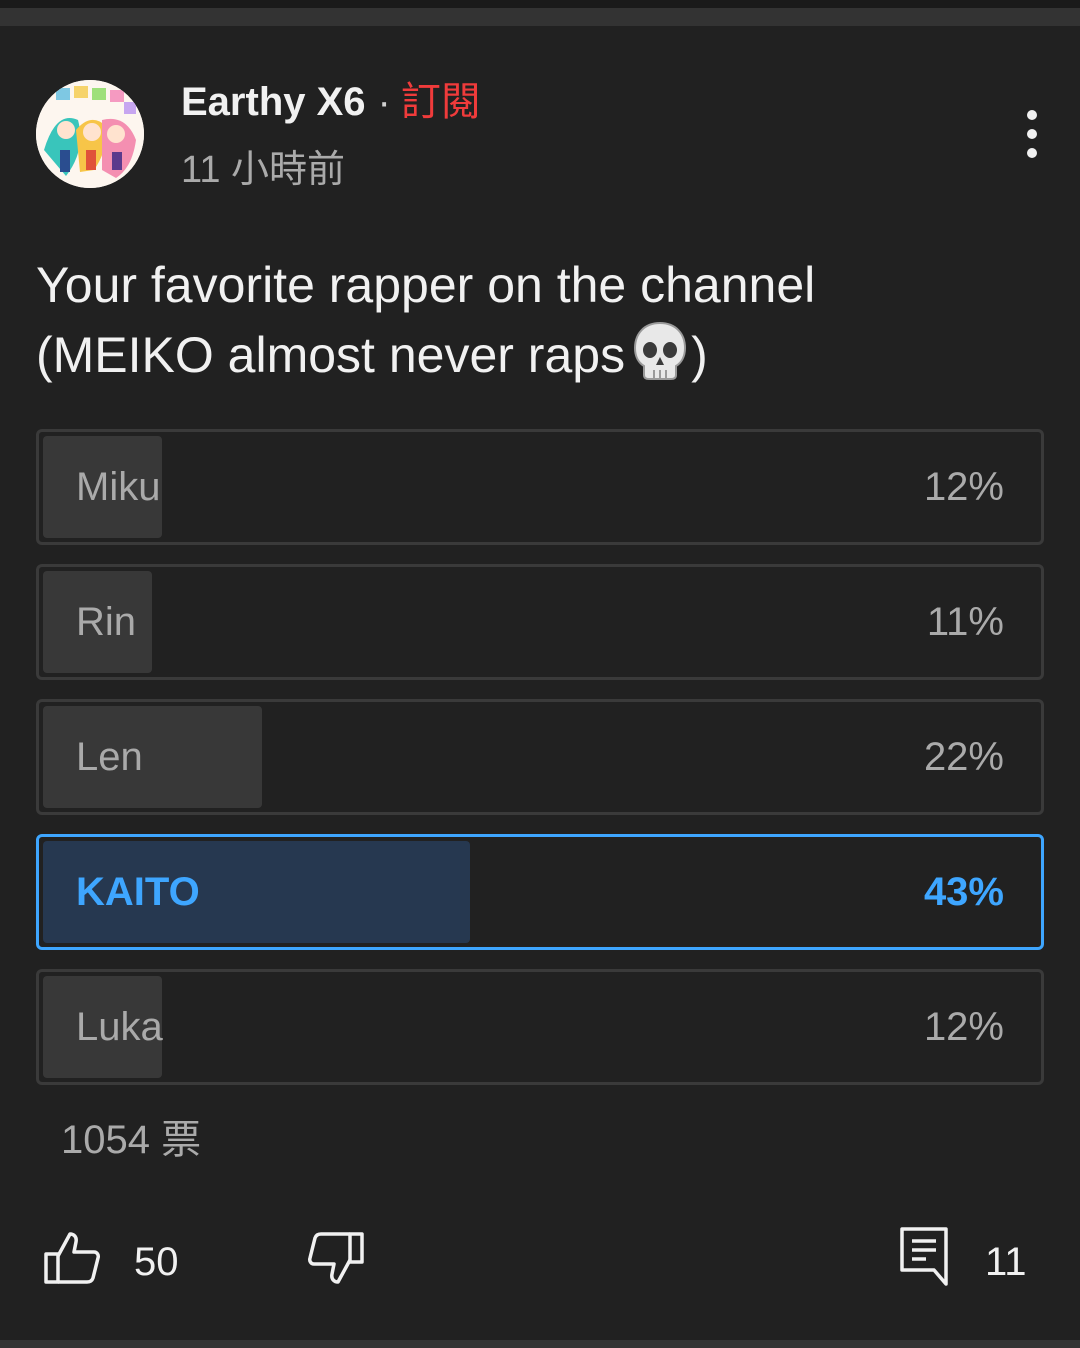 Image resolution: width=1080 pixels, height=1348 pixels. I want to click on poll-option-label: Luka, so click(119, 1027).